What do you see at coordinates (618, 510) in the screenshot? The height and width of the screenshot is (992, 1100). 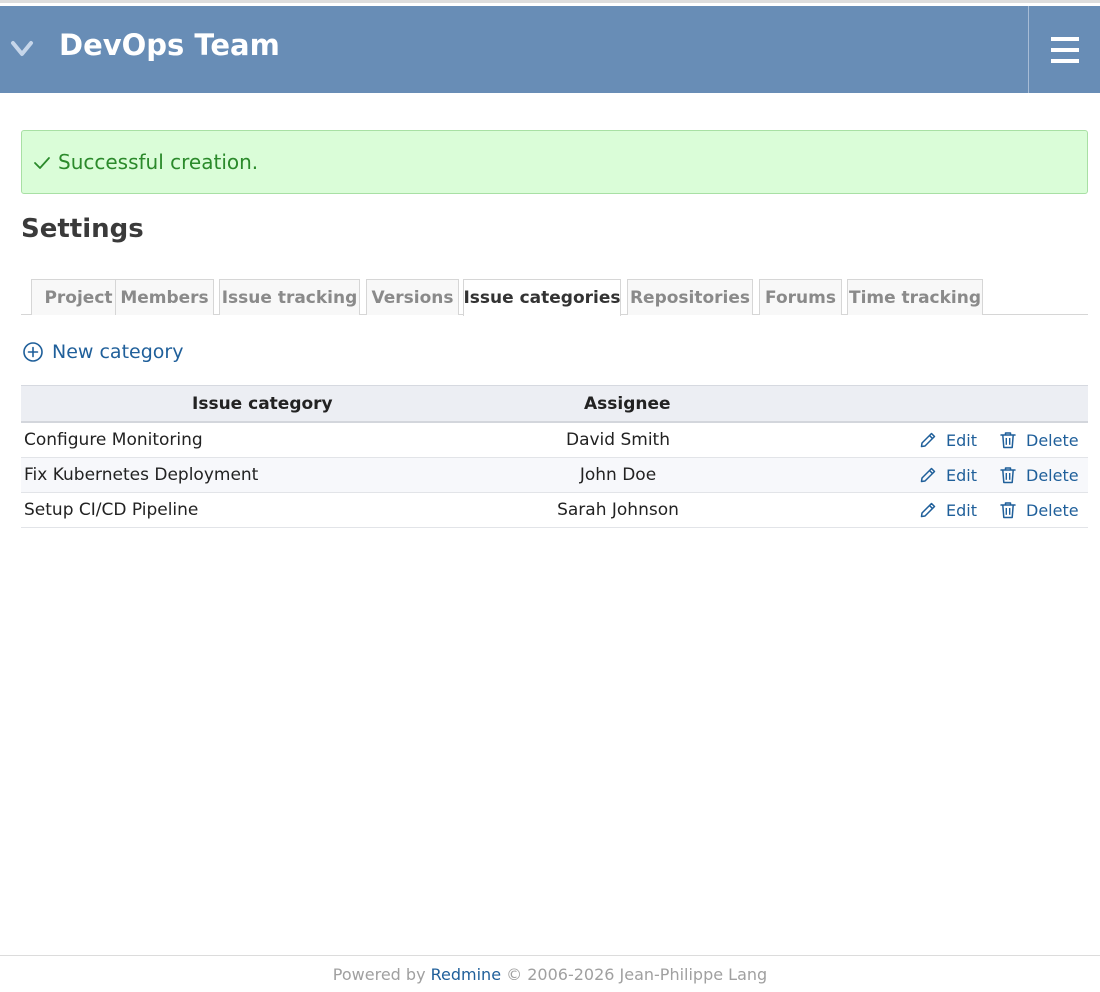 I see `category-assignee: Sarah Johnson` at bounding box center [618, 510].